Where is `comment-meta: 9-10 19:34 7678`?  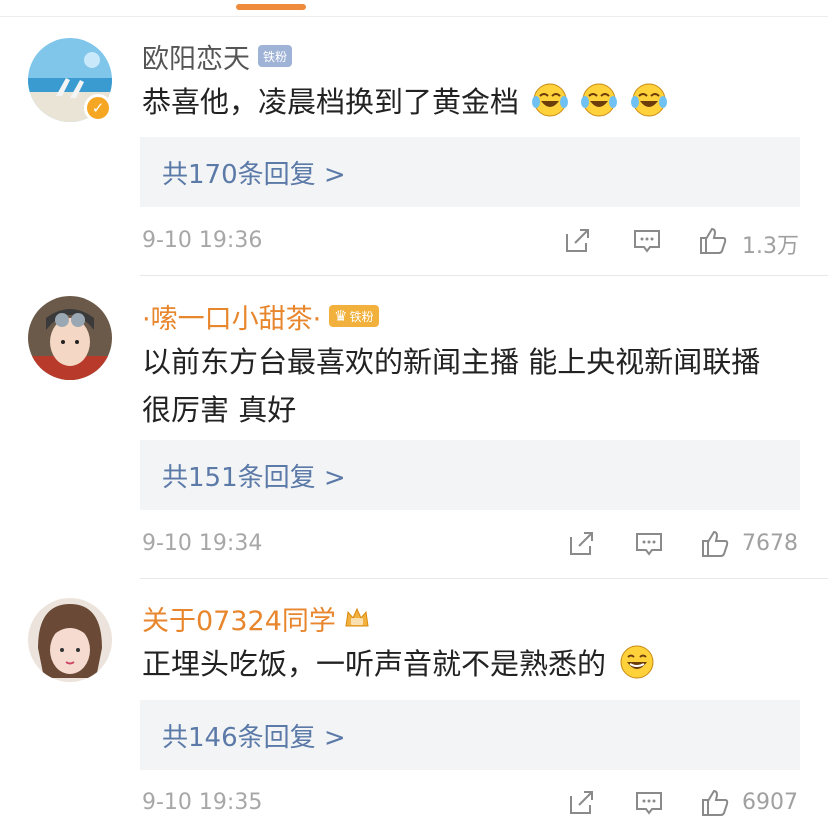 comment-meta: 9-10 19:34 7678 is located at coordinates (472, 545).